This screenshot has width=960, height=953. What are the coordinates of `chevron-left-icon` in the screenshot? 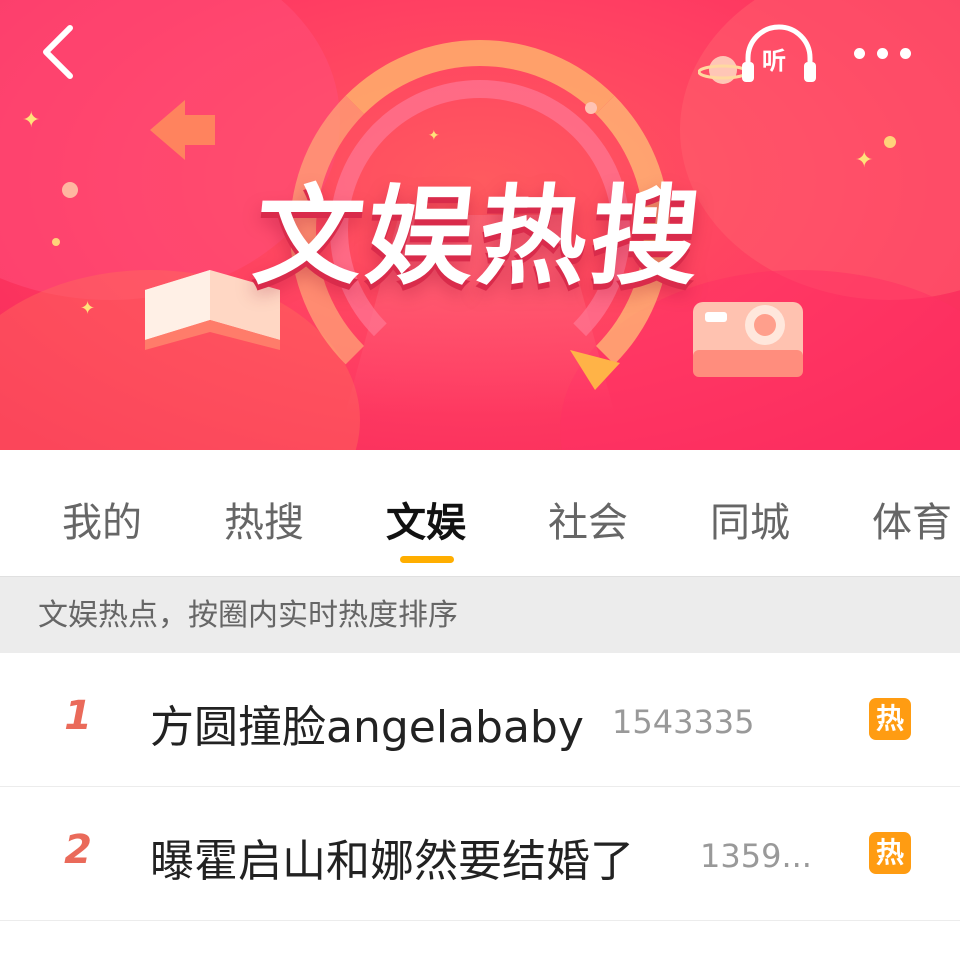 It's located at (58, 52).